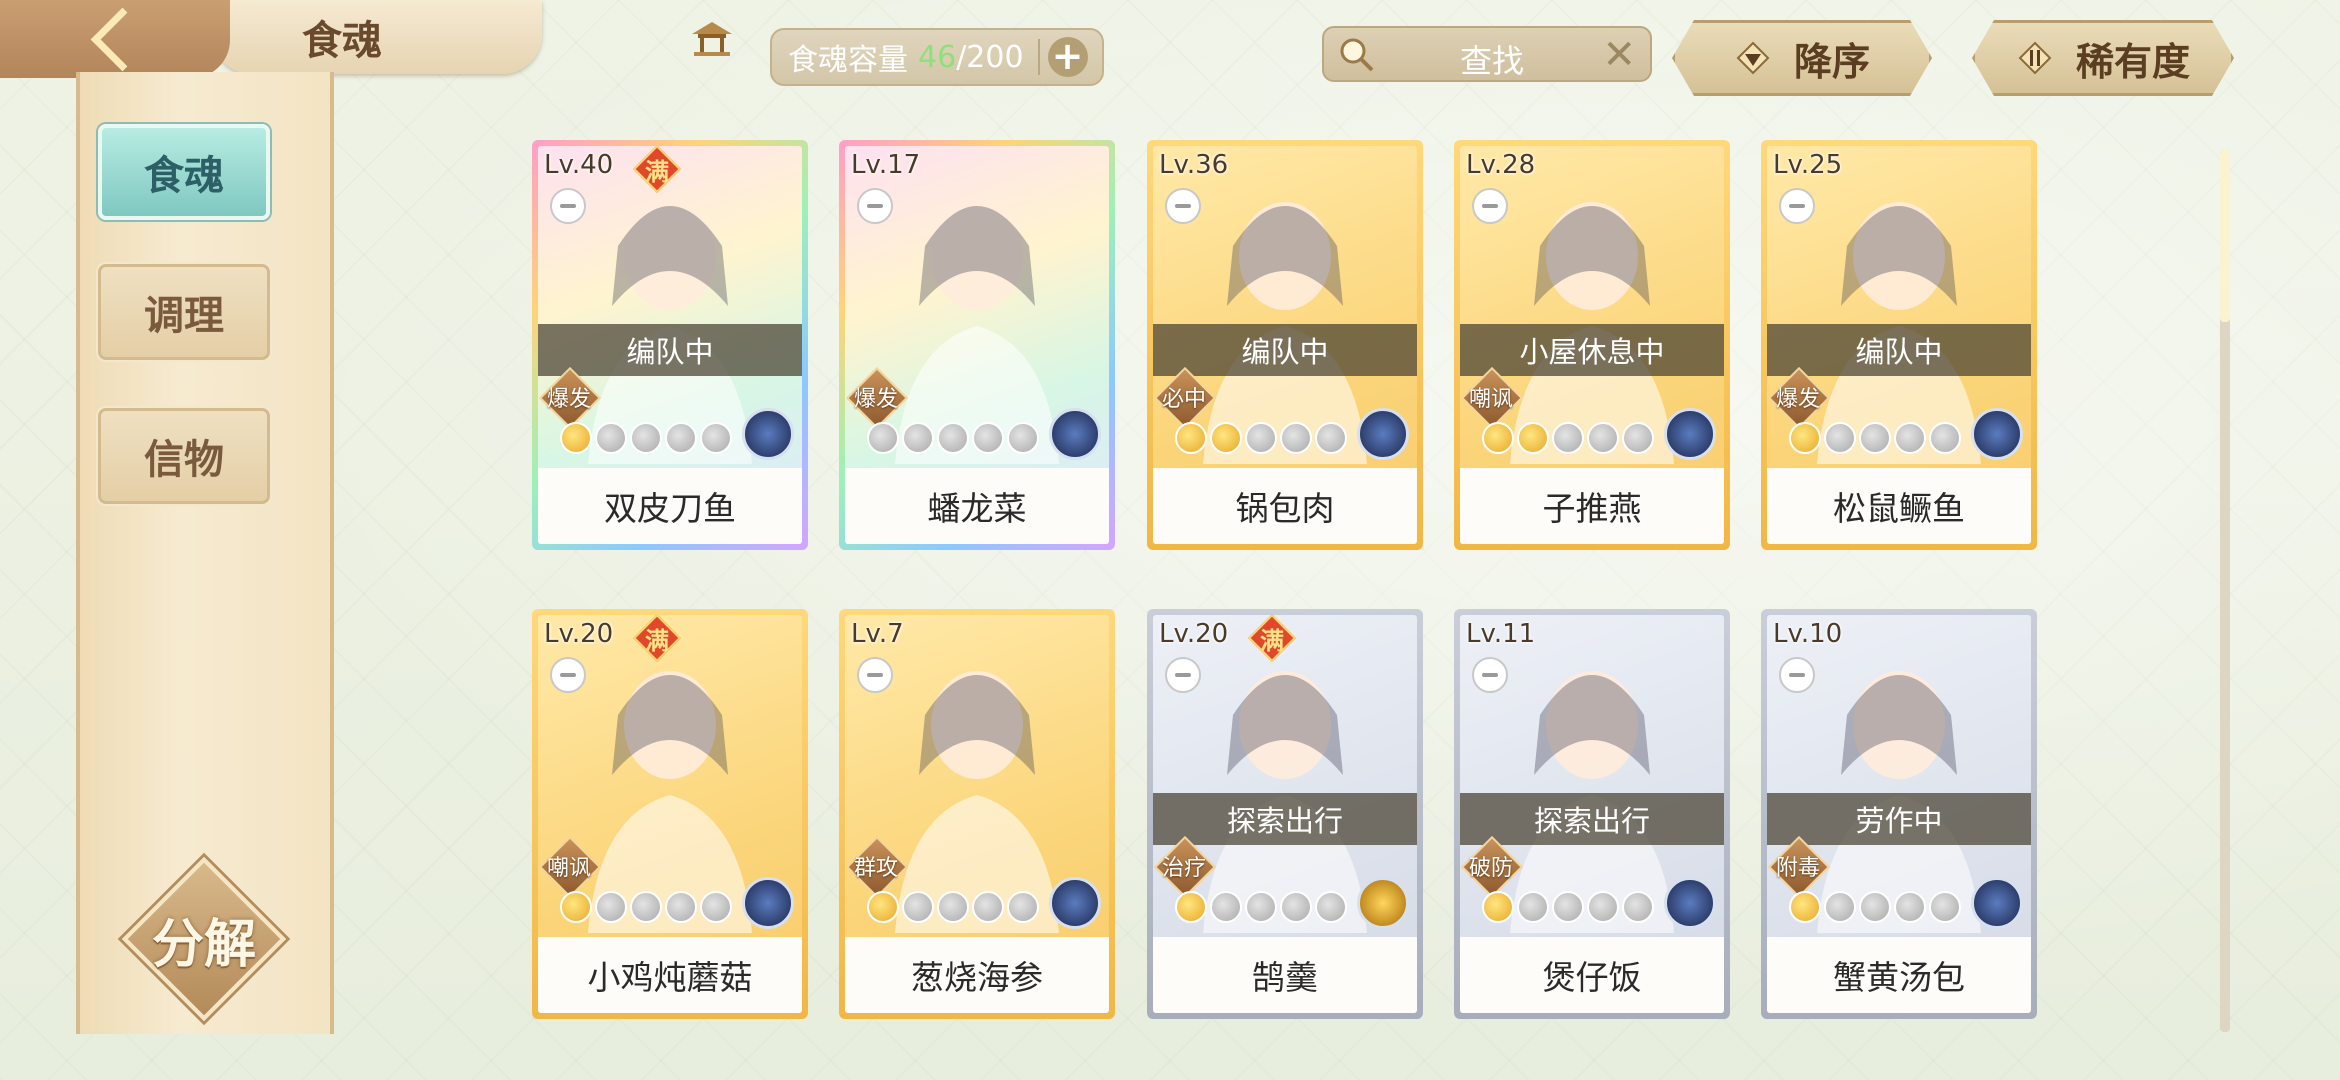 This screenshot has height=1080, width=2340. What do you see at coordinates (1808, 165) in the screenshot?
I see `level-label: Lv.25` at bounding box center [1808, 165].